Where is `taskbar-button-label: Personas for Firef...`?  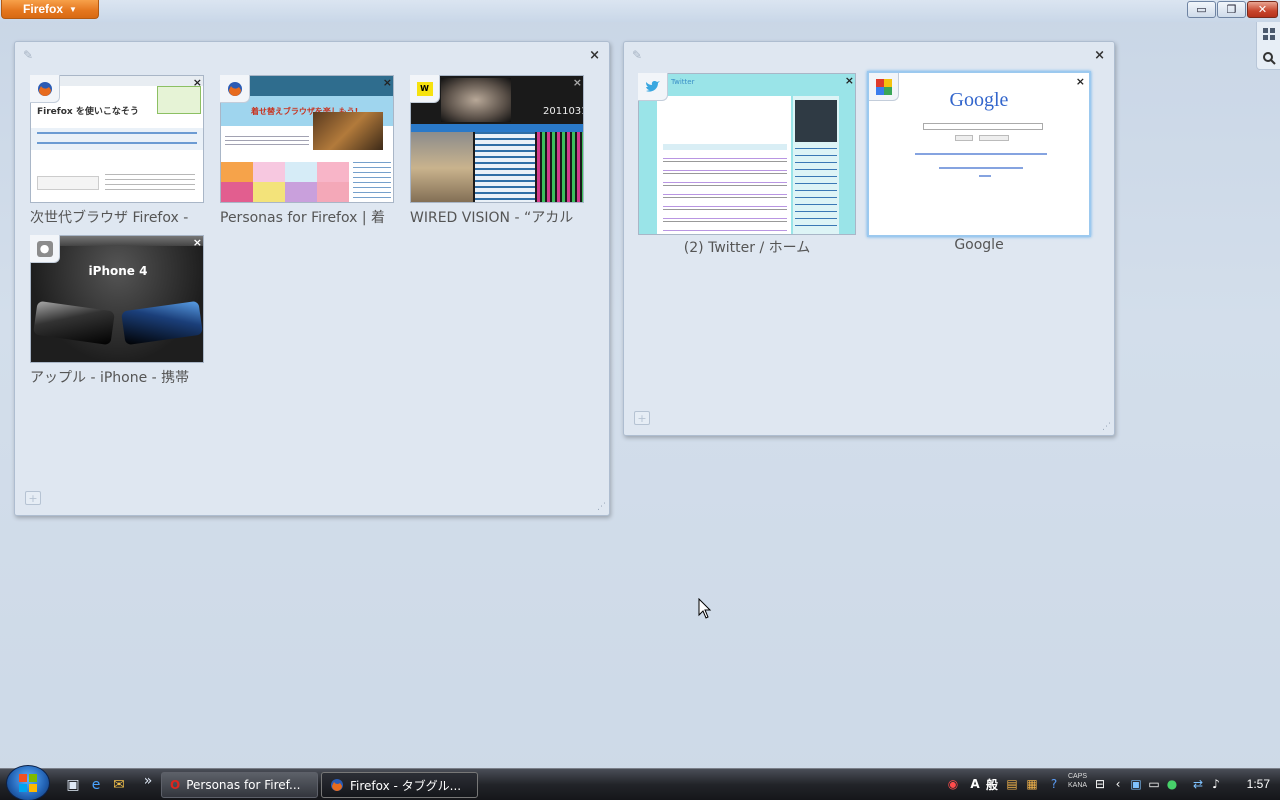
taskbar-button-label: Personas for Firef... is located at coordinates (243, 785).